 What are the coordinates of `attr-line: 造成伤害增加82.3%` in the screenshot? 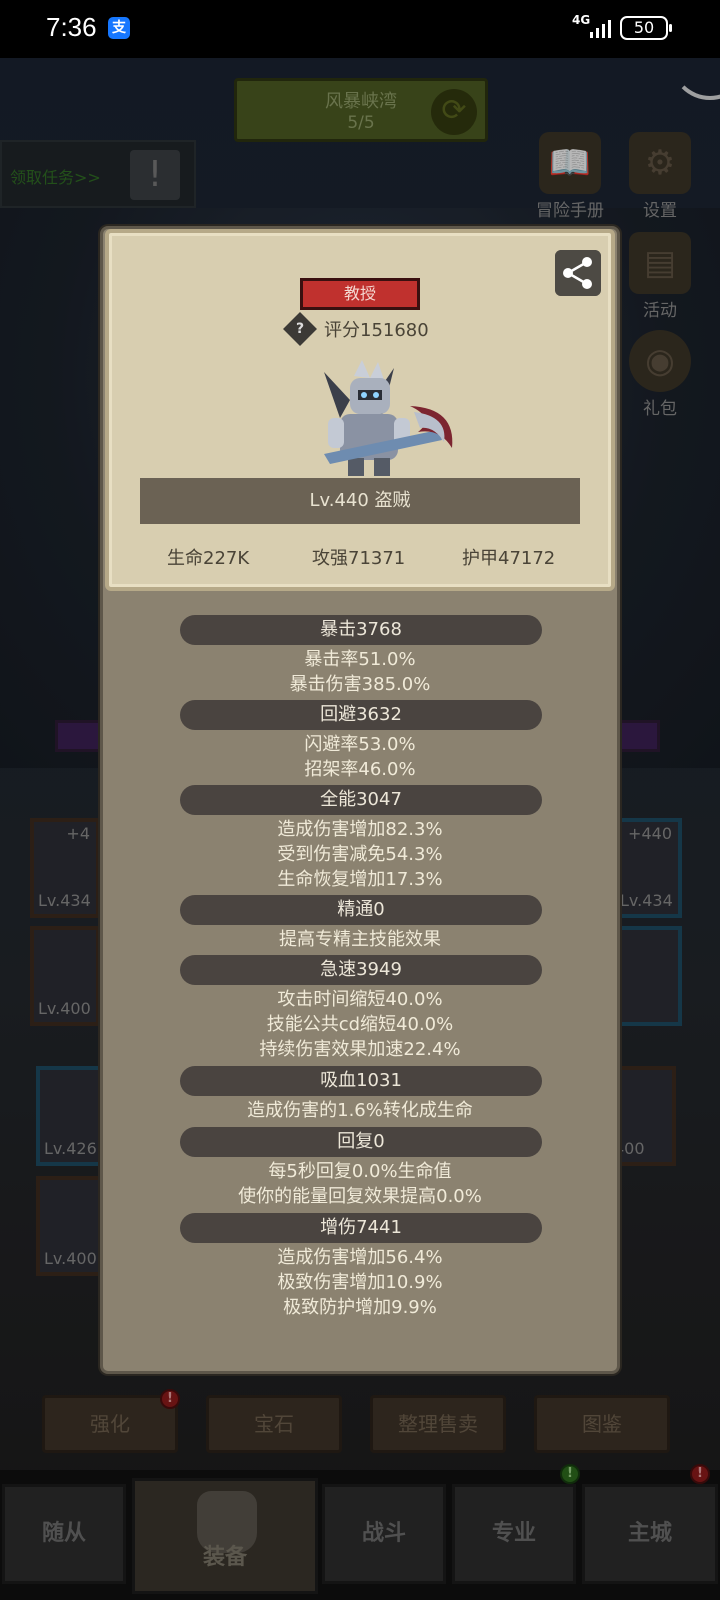 It's located at (360, 829).